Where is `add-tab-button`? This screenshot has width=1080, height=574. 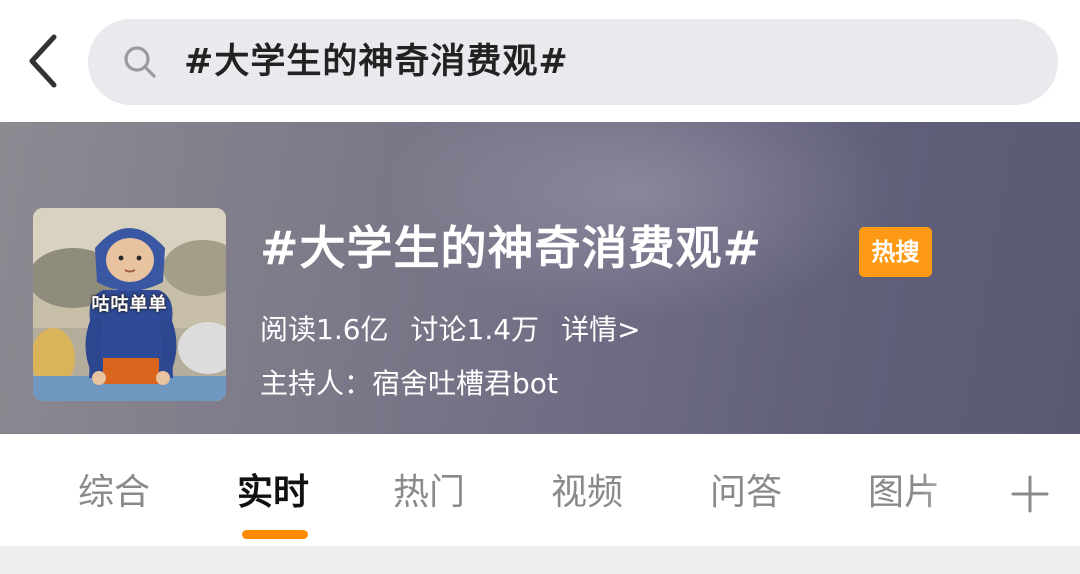
add-tab-button is located at coordinates (1030, 494).